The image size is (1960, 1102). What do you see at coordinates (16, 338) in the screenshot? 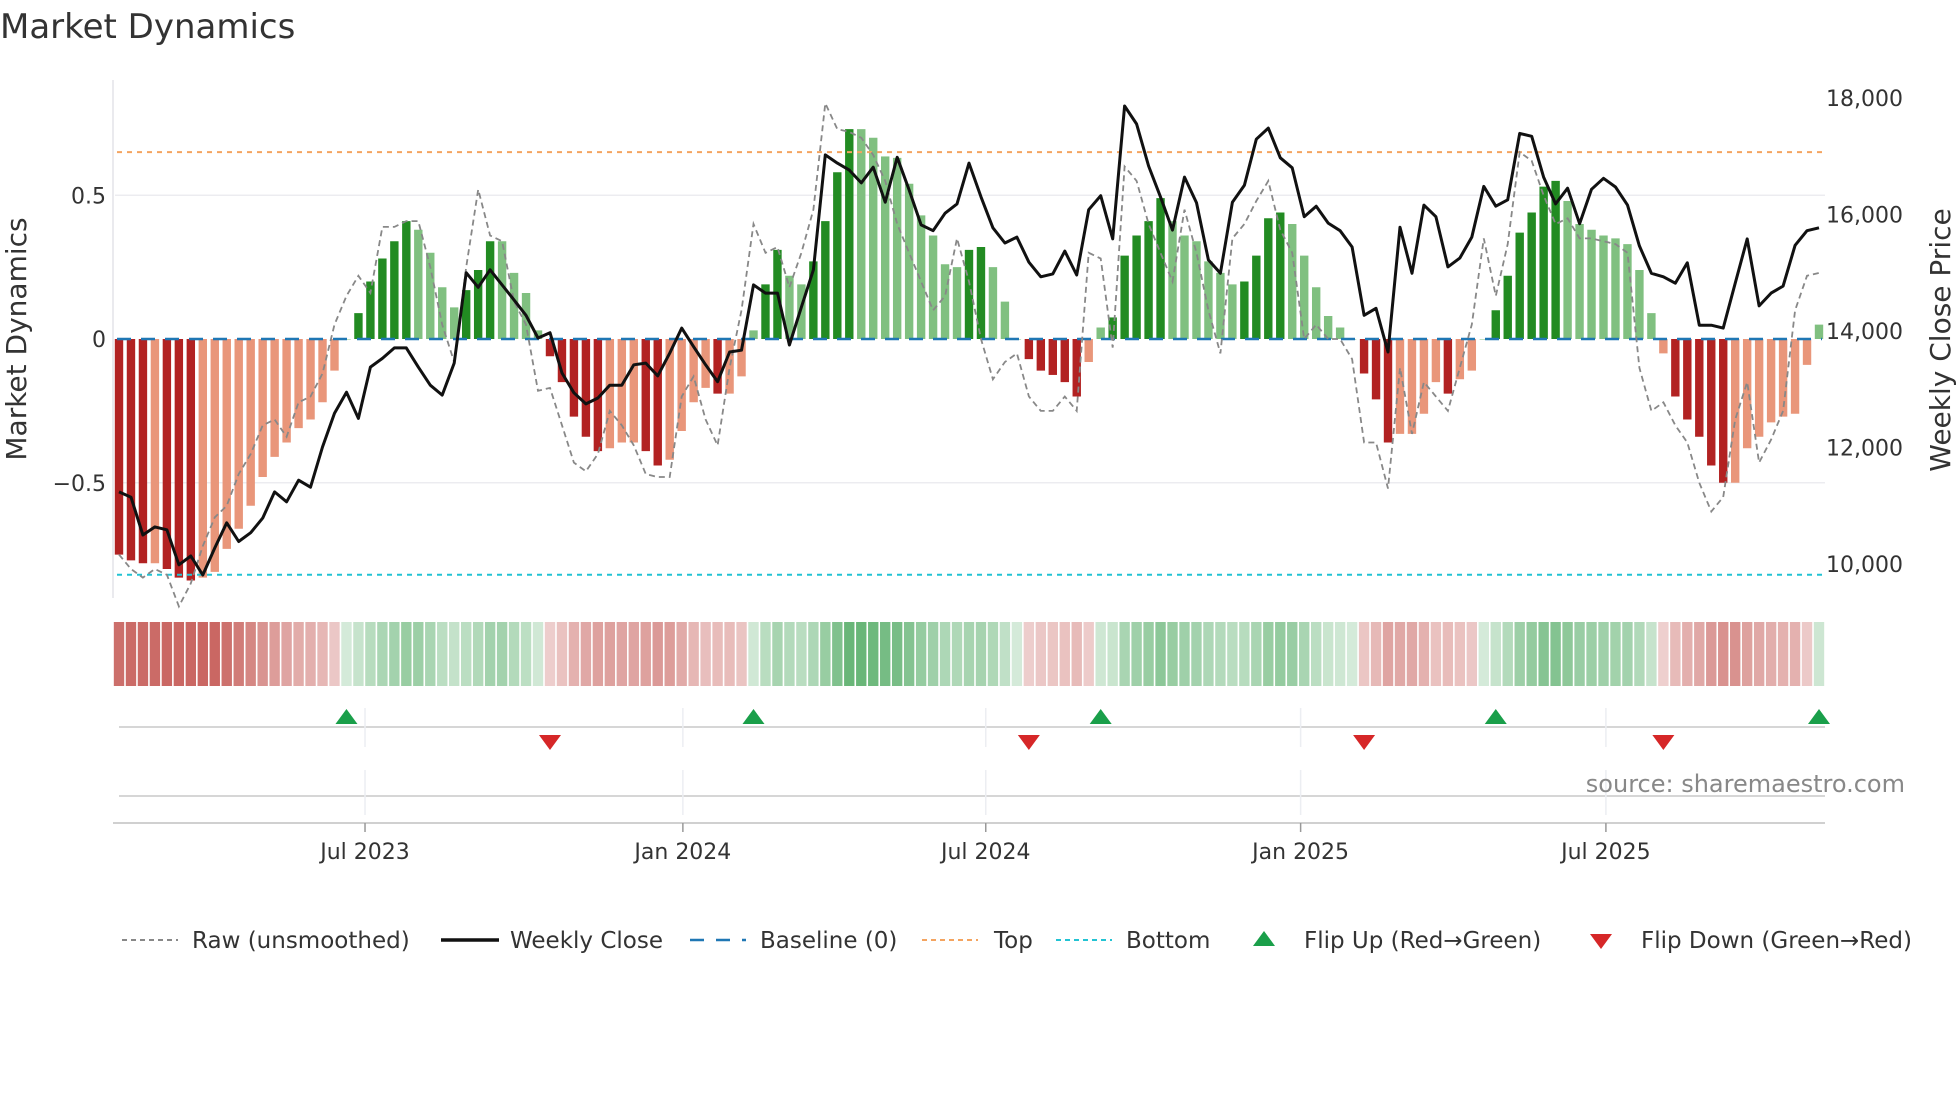
I see `y-axis-title: Market Dynamics` at bounding box center [16, 338].